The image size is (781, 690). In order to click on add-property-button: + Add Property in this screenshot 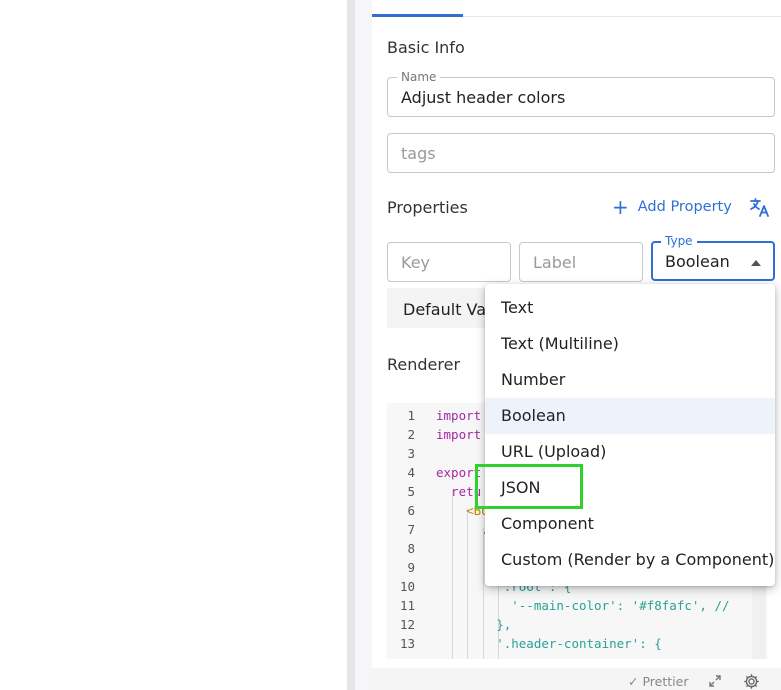, I will do `click(672, 207)`.